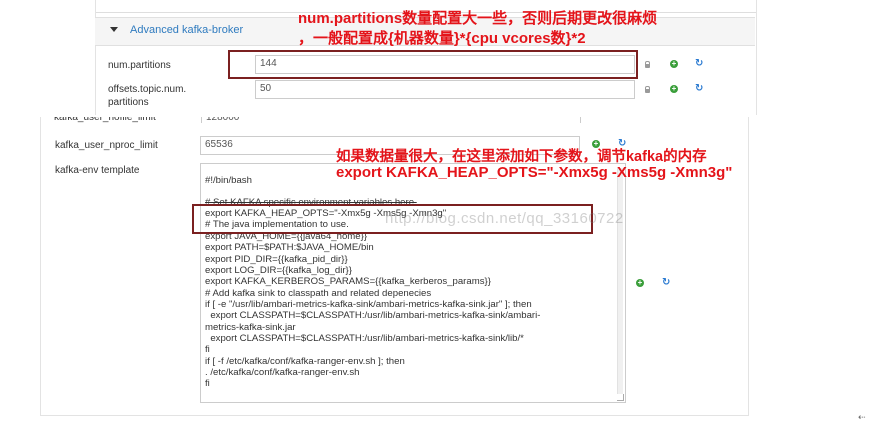  I want to click on cursor-icon: ⇠, so click(862, 417).